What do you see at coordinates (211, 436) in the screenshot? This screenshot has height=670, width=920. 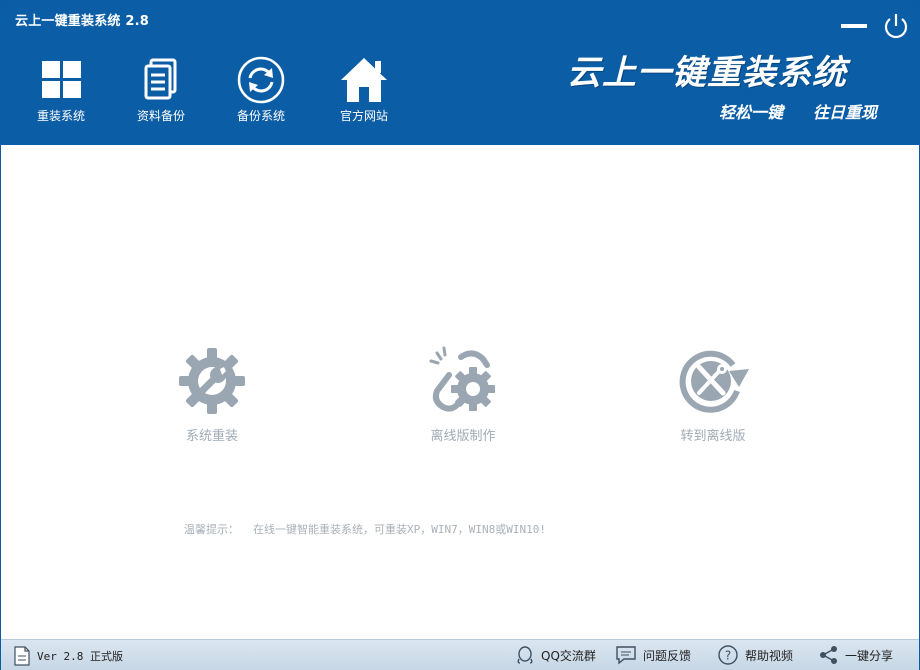 I see `action-label: 系统重装` at bounding box center [211, 436].